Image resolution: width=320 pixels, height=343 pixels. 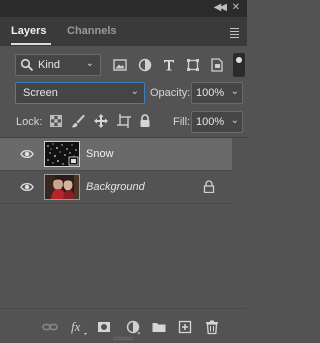 I want to click on layer-row-snow: Snow, so click(x=116, y=154).